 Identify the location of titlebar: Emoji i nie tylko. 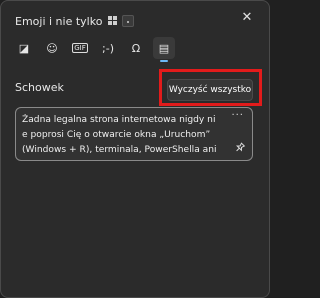
(75, 21).